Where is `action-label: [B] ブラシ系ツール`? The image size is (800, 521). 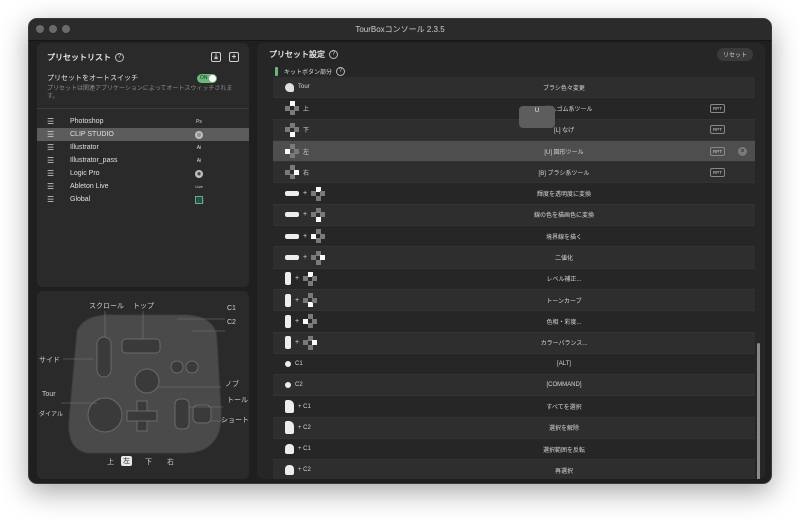 action-label: [B] ブラシ系ツール is located at coordinates (564, 173).